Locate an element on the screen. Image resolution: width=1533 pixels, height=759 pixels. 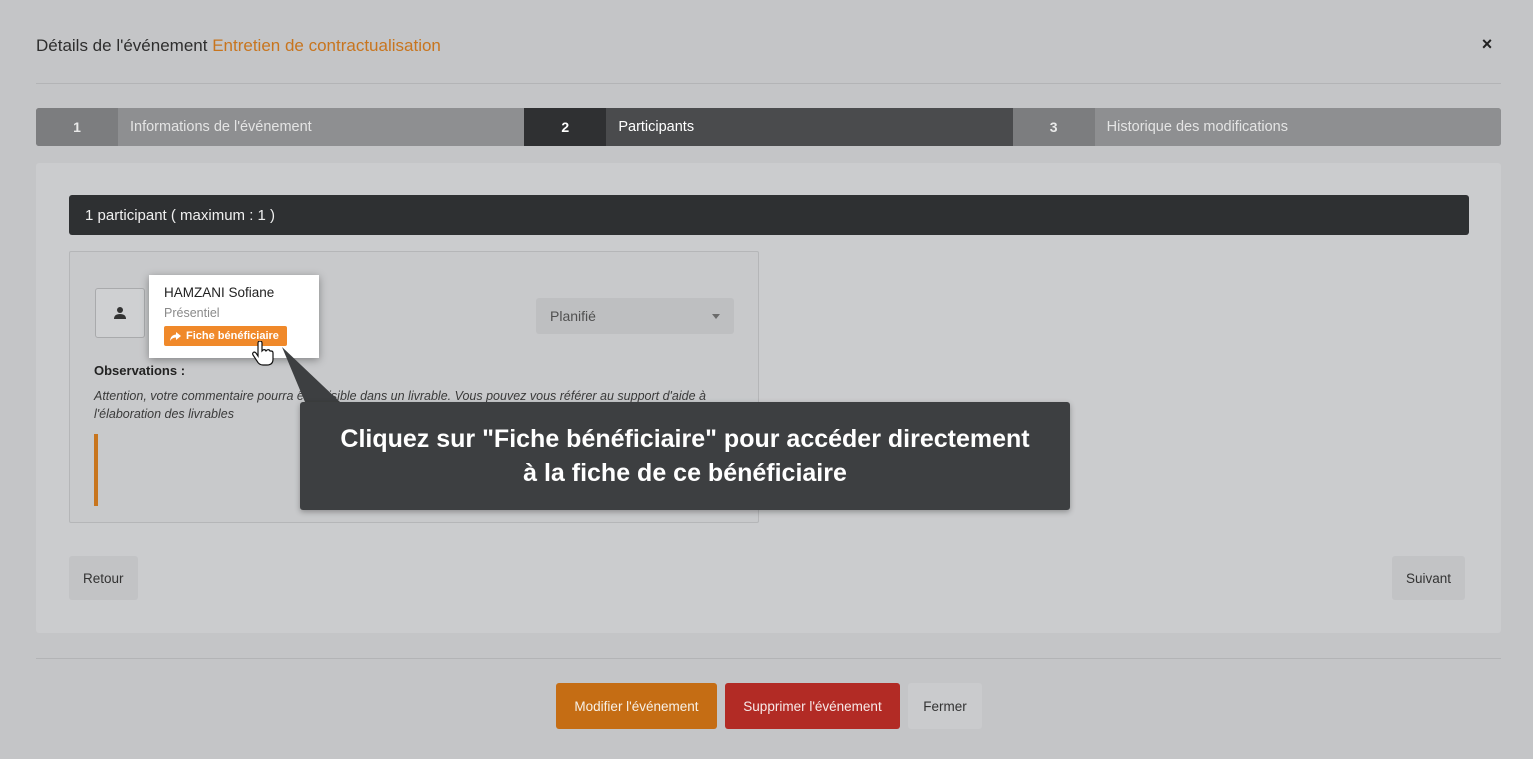
share-arrow-icon is located at coordinates (175, 336).